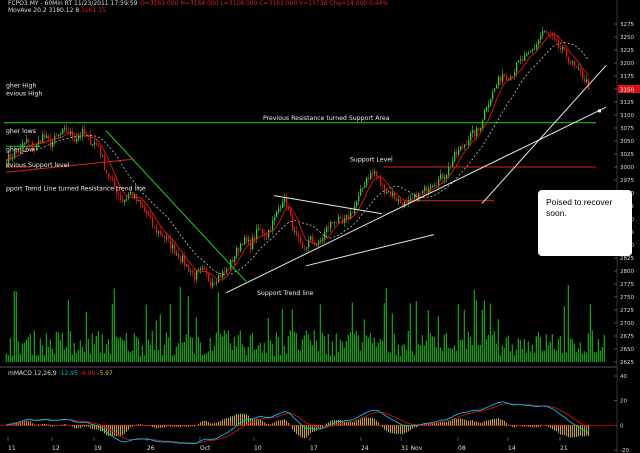 The width and height of the screenshot is (640, 453). What do you see at coordinates (627, 51) in the screenshot?
I see `y-tick-label: 3225` at bounding box center [627, 51].